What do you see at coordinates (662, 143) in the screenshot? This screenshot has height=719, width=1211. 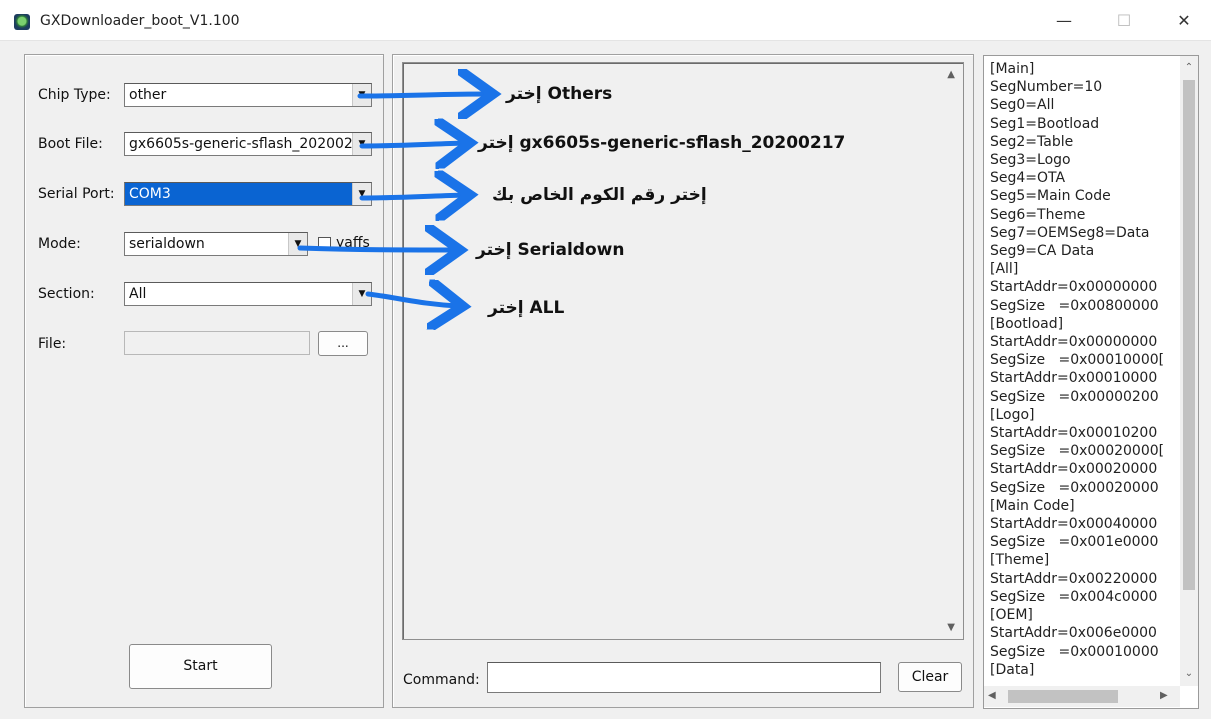 I see `annotation-boot-file: إختر gx6605s-generic-sflash_20200217` at bounding box center [662, 143].